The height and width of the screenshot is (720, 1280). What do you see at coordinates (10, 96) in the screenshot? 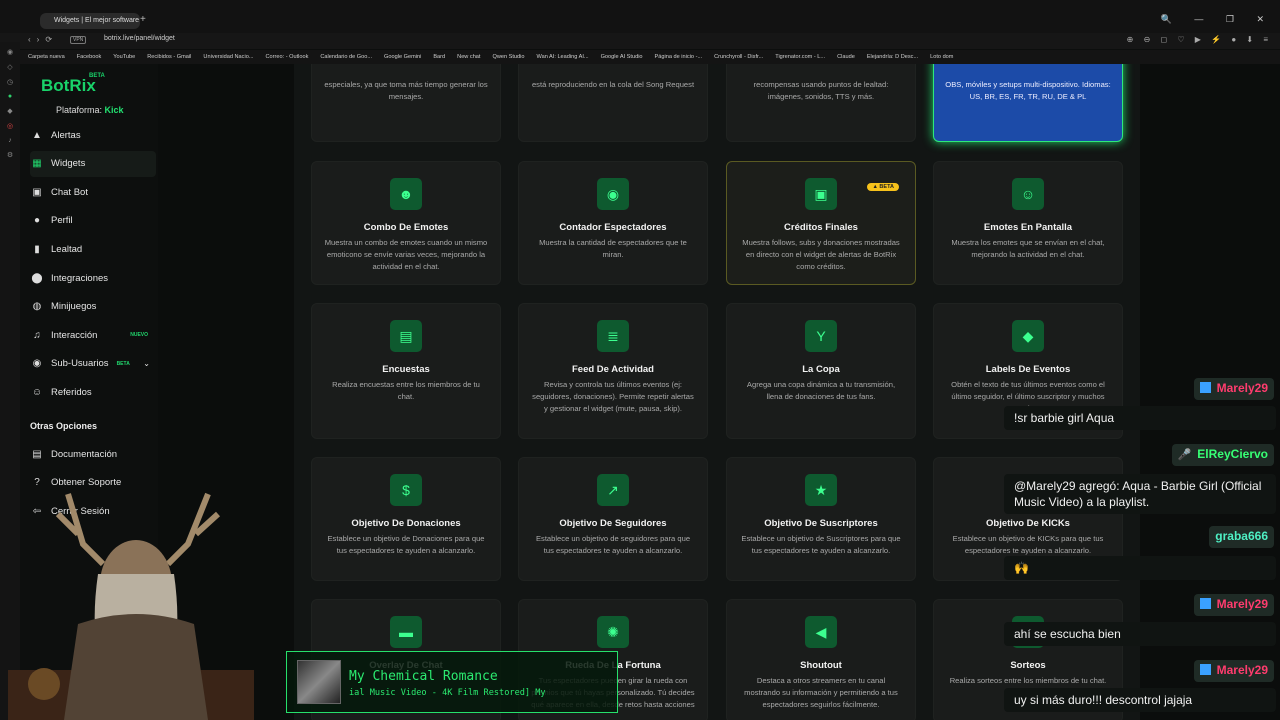
I see `whatsapp-icon: ●` at bounding box center [10, 96].